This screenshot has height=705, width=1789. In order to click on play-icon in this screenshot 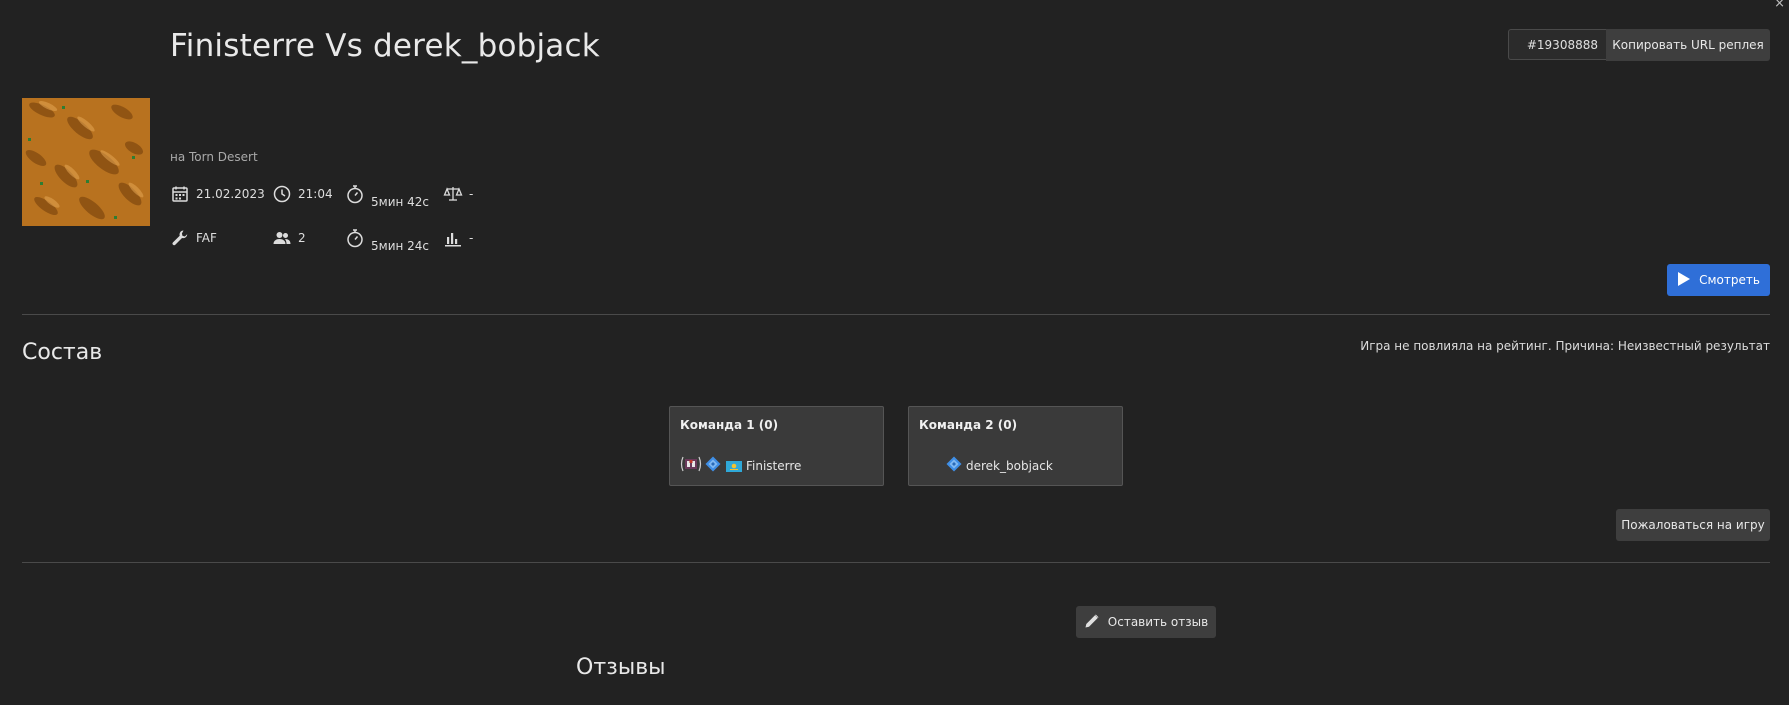, I will do `click(1684, 280)`.